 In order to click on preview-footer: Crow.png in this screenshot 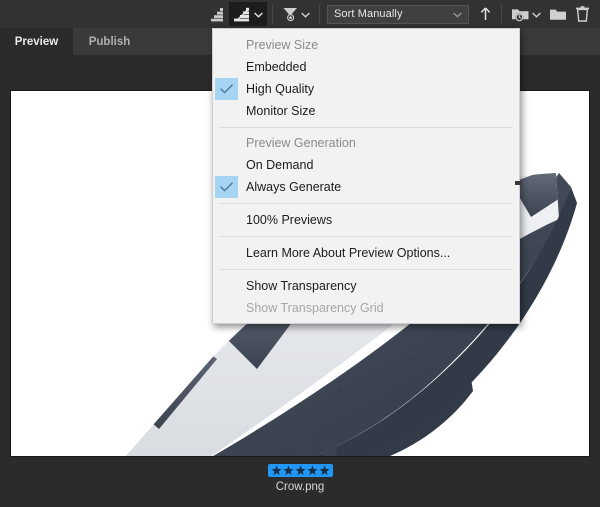, I will do `click(300, 482)`.